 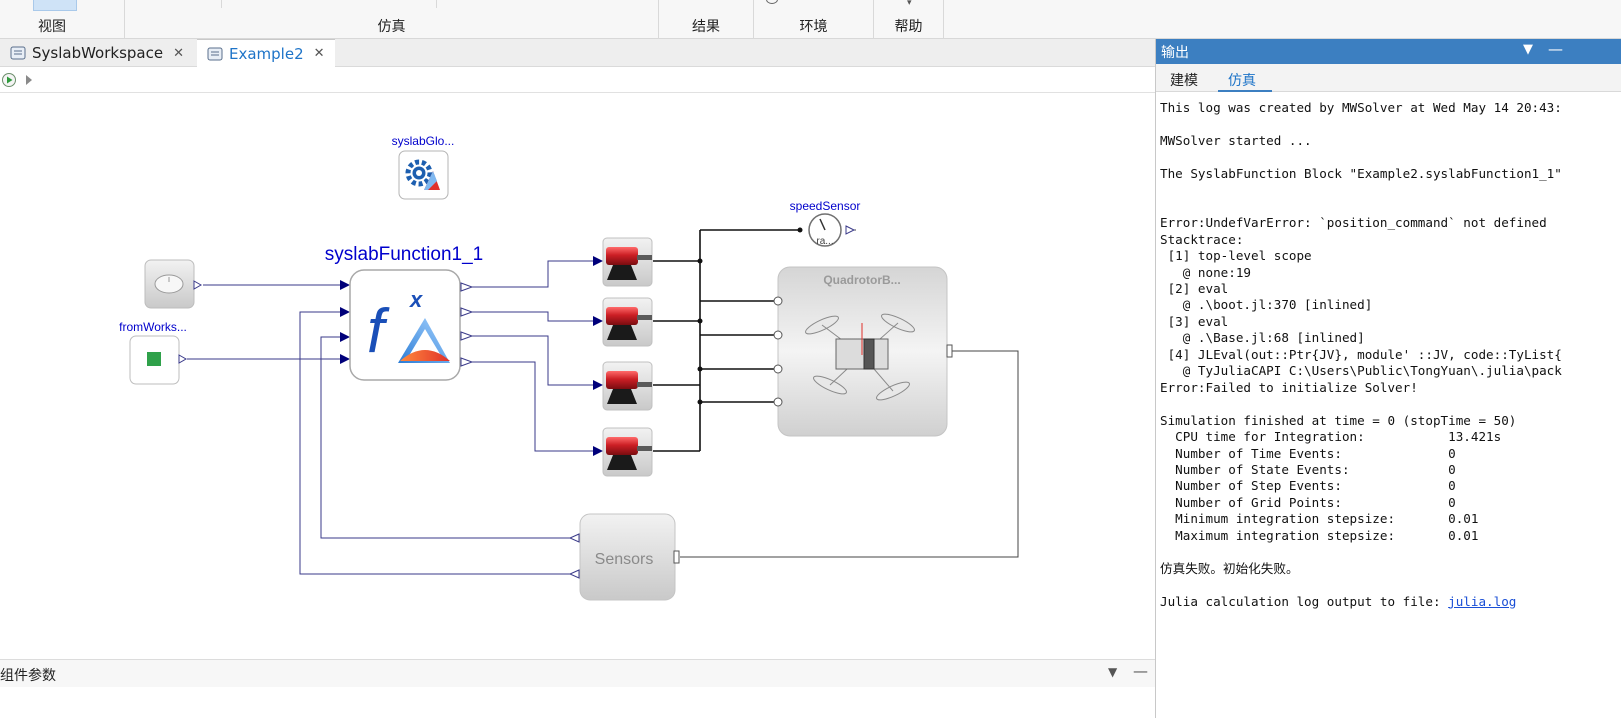 What do you see at coordinates (1388, 78) in the screenshot?
I see `output-tab-bar: 建模 仿真` at bounding box center [1388, 78].